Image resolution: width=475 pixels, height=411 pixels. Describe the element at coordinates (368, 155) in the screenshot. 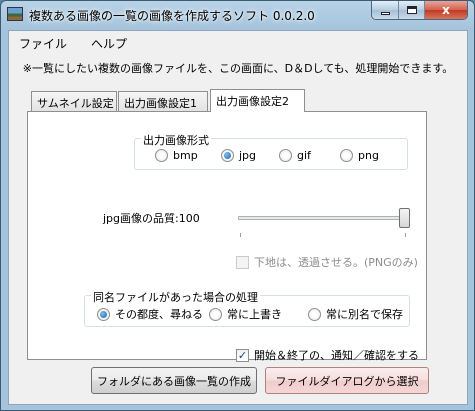

I see `radio-label: png` at that location.